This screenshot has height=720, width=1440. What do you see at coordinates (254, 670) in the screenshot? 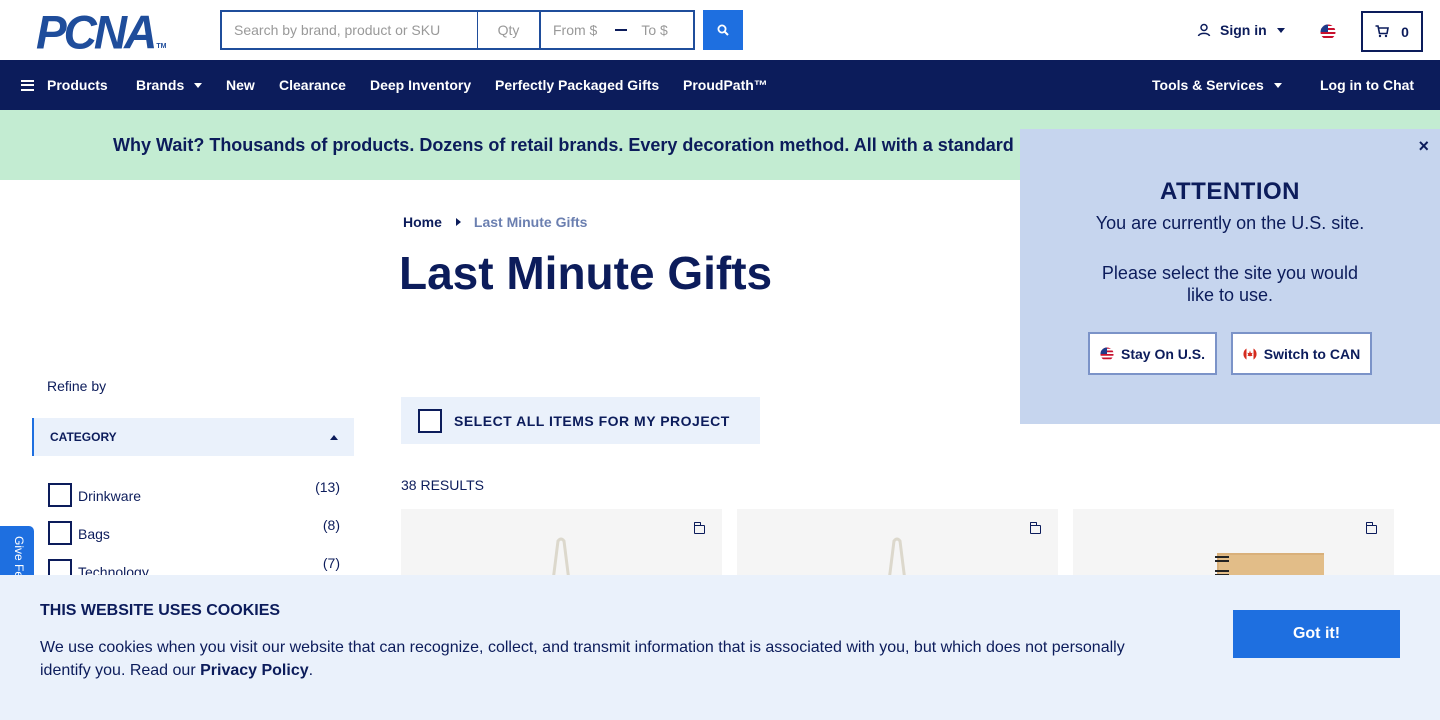
I see `privacy-policy-link: Privacy Policy` at bounding box center [254, 670].